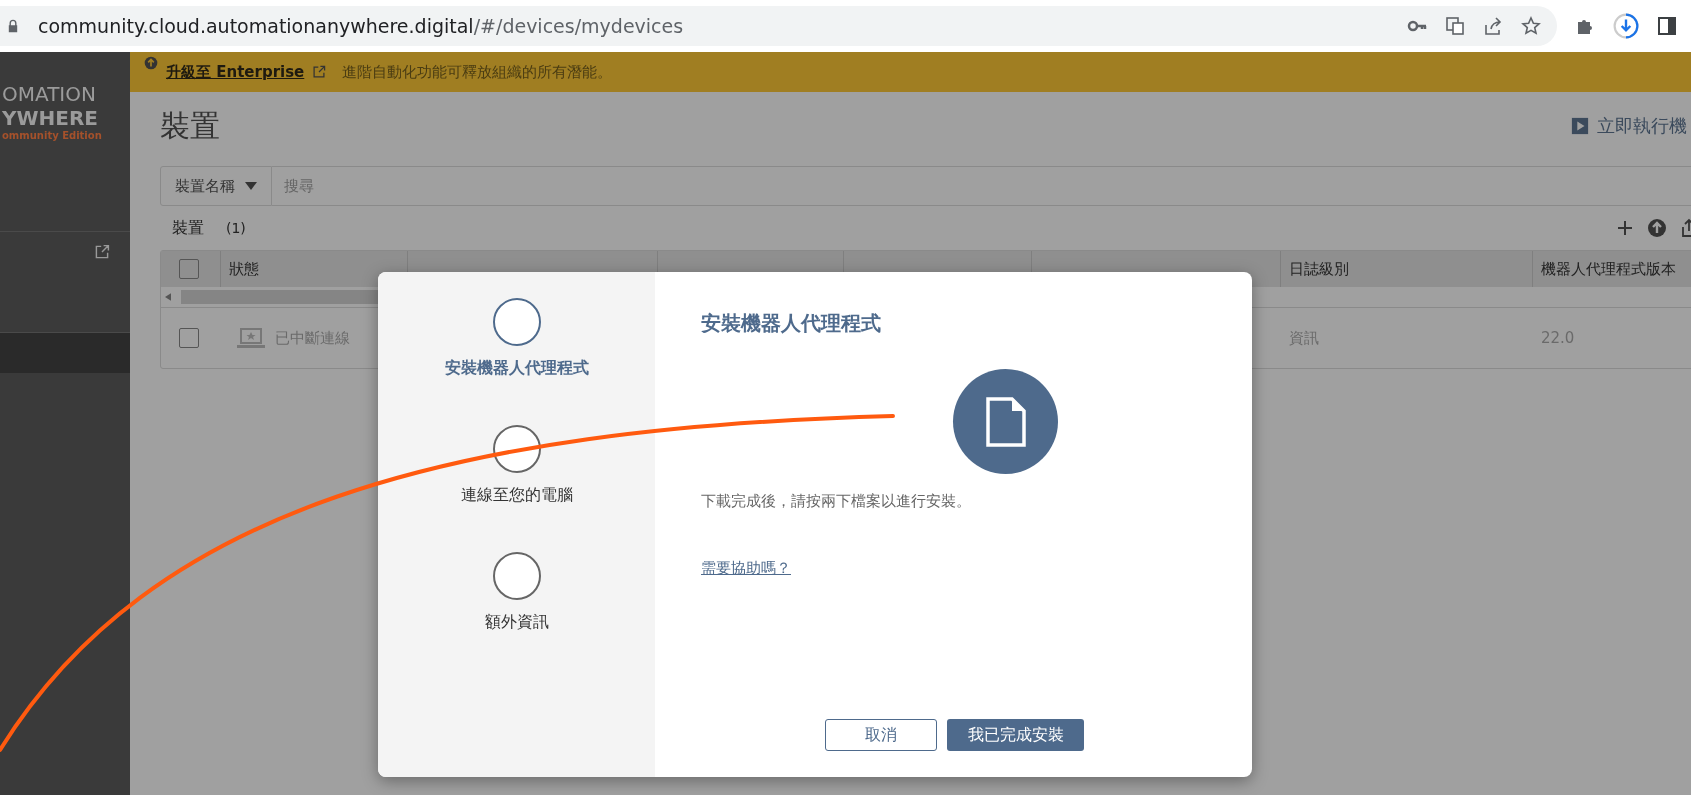 This screenshot has height=795, width=1691. Describe the element at coordinates (1625, 228) in the screenshot. I see `add-icon` at that location.